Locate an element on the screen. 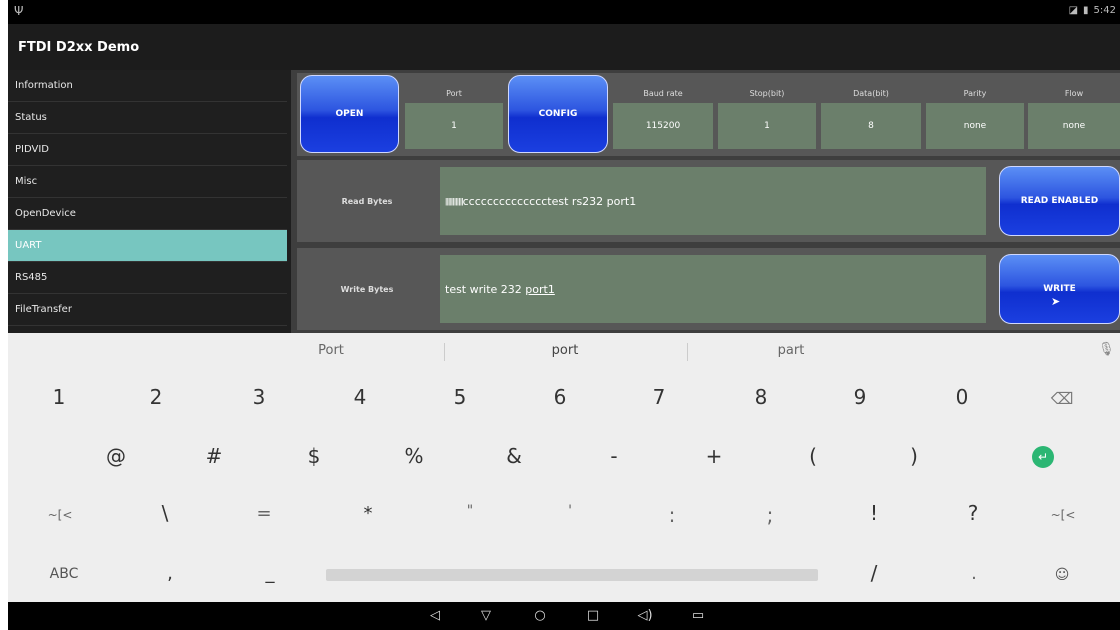 This screenshot has height=630, width=1120. enter-icon: ↵ is located at coordinates (1043, 457).